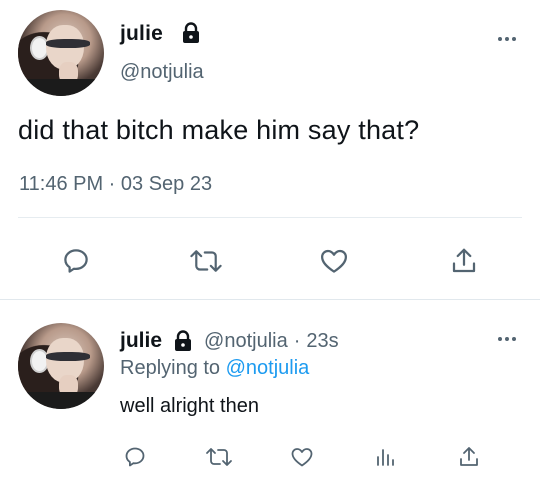  What do you see at coordinates (322, 341) in the screenshot?
I see `tweet-age: 23s` at bounding box center [322, 341].